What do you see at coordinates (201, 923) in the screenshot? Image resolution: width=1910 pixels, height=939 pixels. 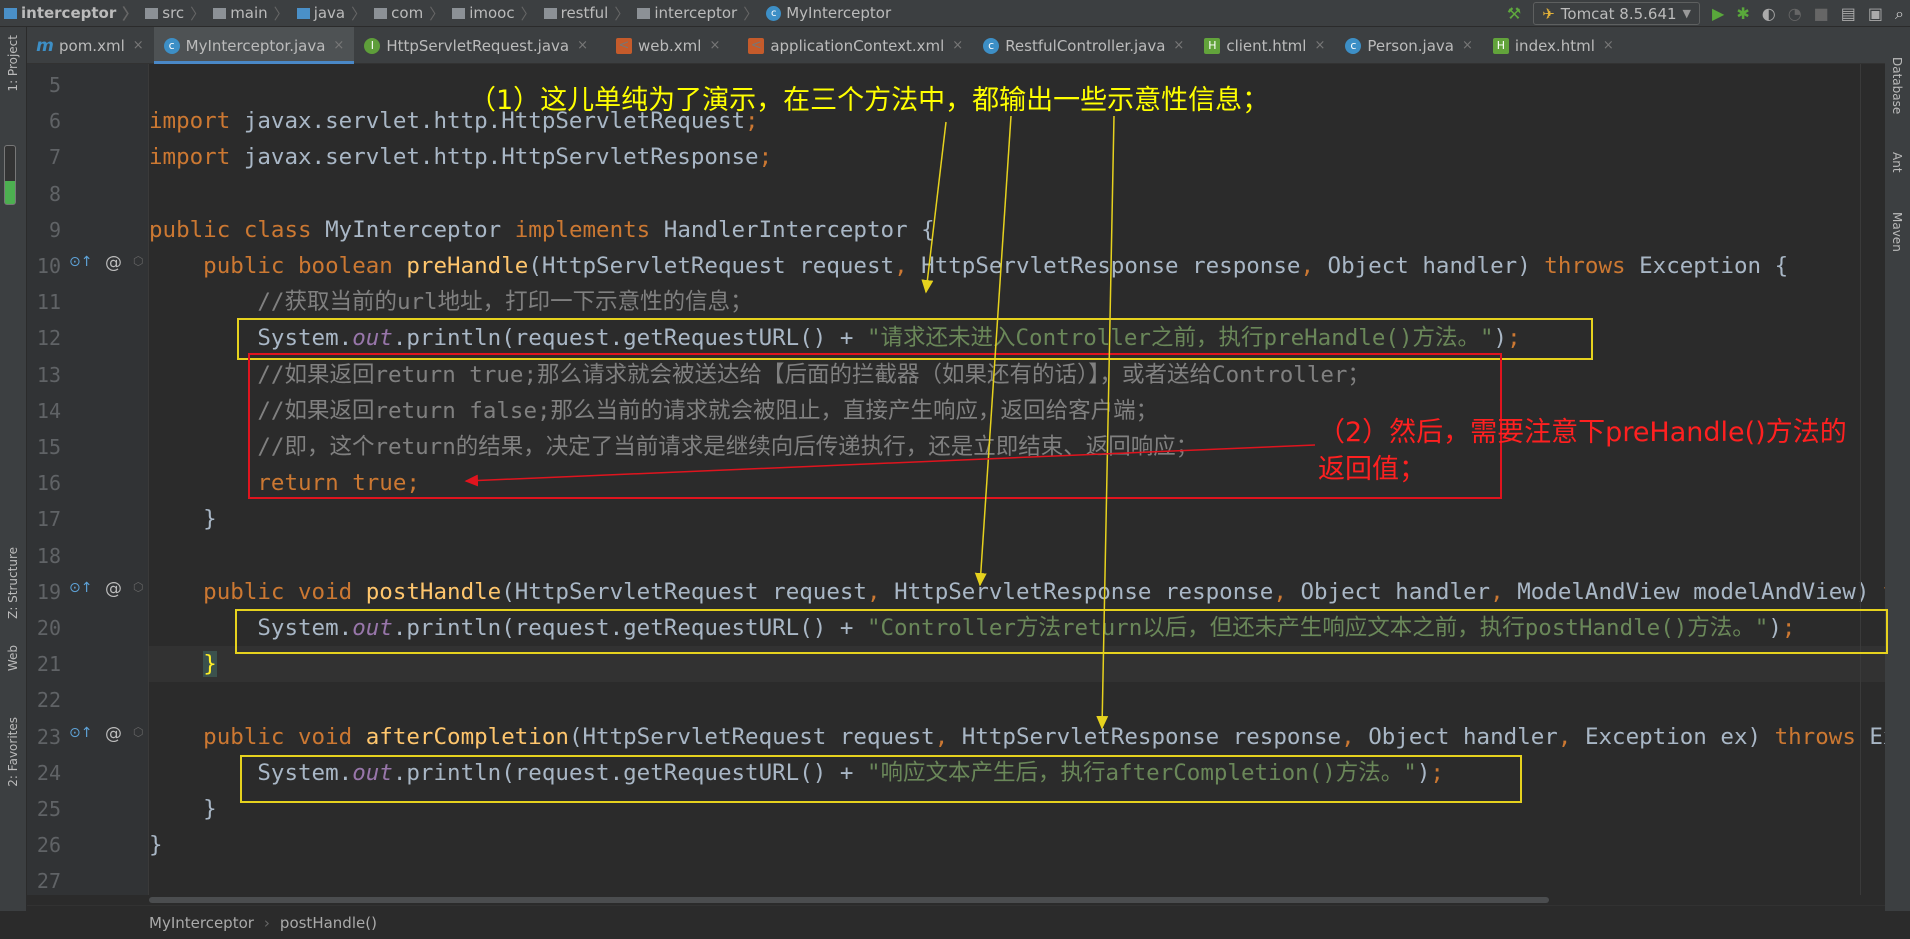 I see `crumb-class: MyInterceptor` at bounding box center [201, 923].